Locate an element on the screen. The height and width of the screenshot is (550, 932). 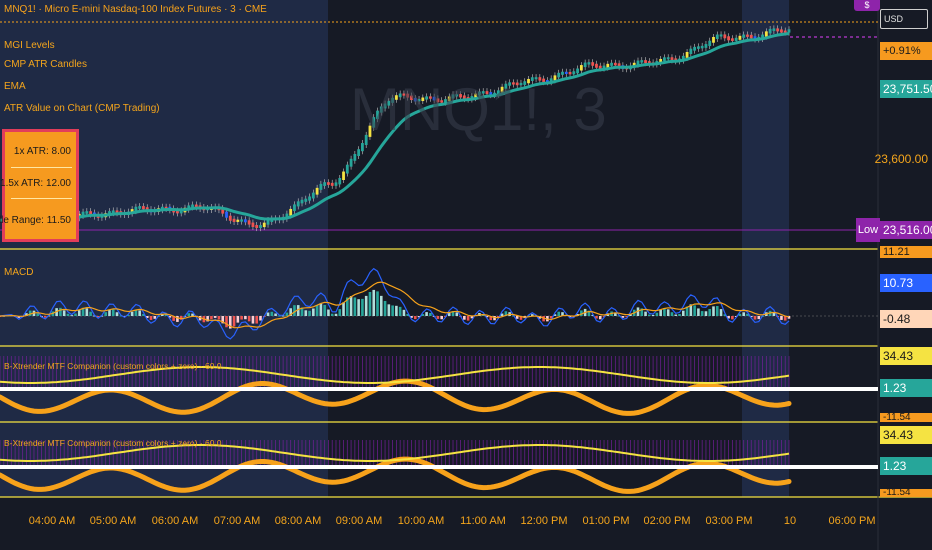
atr-1-5x: 1.5x ATR: 12.00 is located at coordinates (35, 183).